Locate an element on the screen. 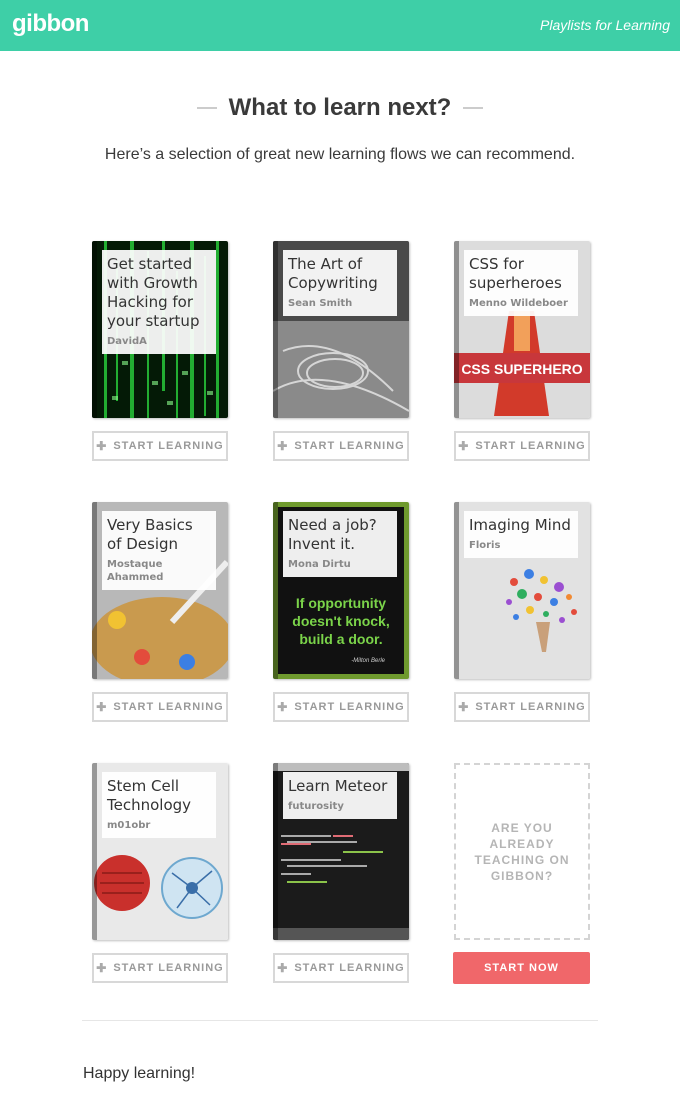  card-label: Stem Cell Technology m01obr is located at coordinates (159, 805).